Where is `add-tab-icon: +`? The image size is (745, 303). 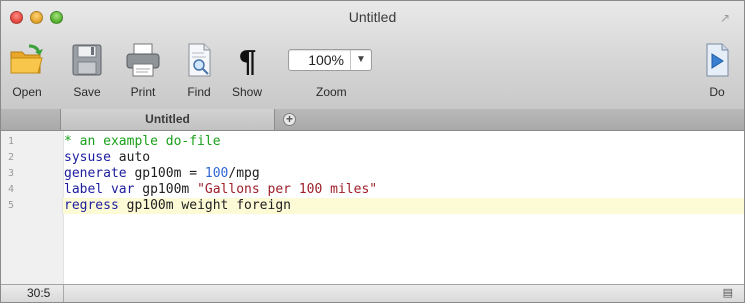 add-tab-icon: + is located at coordinates (289, 119).